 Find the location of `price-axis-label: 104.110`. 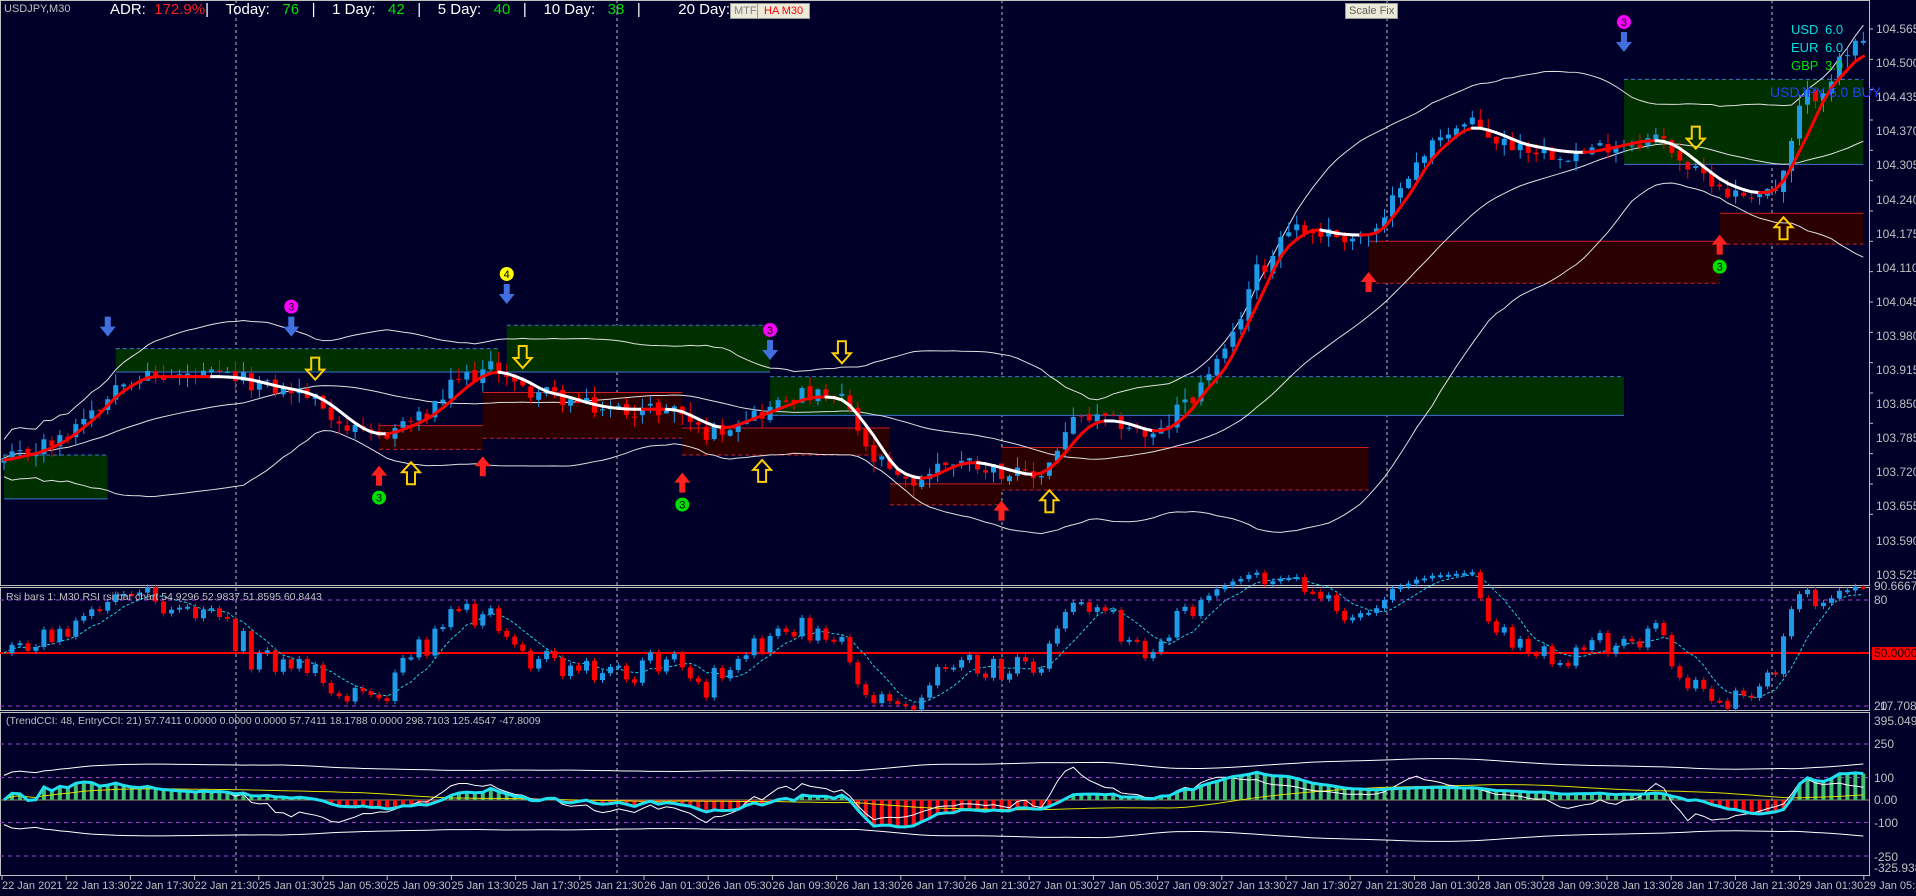

price-axis-label: 104.110 is located at coordinates (1896, 267).